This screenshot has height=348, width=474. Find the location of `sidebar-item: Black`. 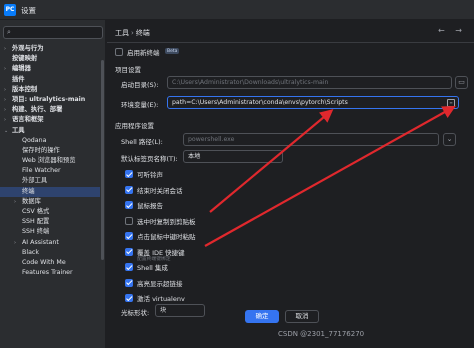

sidebar-item: Black is located at coordinates (50, 253).